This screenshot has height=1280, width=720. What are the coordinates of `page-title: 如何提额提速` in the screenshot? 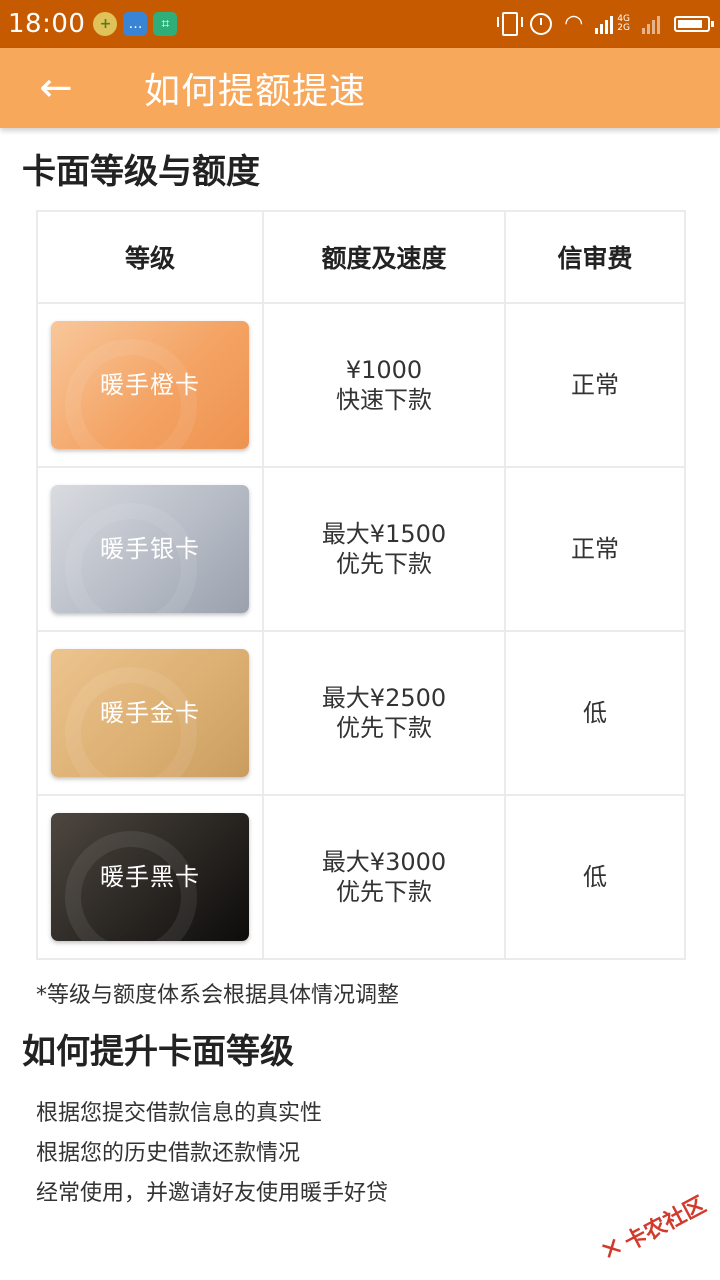 It's located at (255, 91).